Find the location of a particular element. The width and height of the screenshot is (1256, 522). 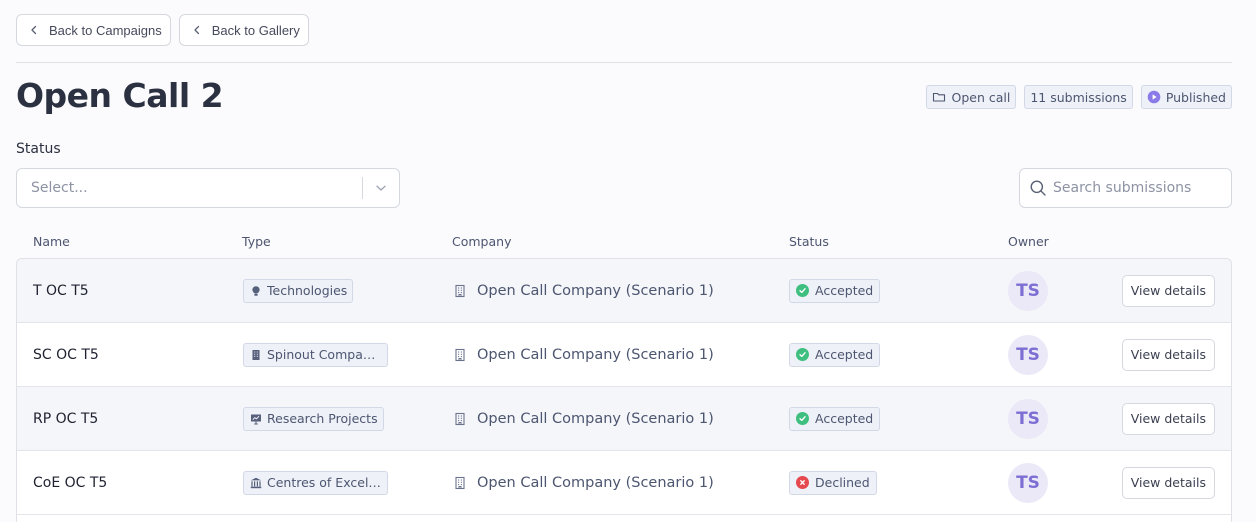

column-header-type: Type is located at coordinates (256, 241).